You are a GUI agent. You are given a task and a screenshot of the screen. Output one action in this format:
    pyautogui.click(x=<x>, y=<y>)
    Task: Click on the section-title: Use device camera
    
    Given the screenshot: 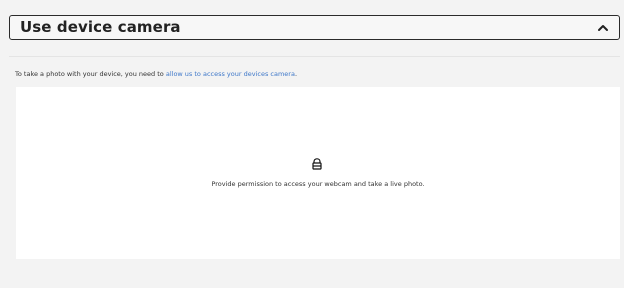 What is the action you would take?
    pyautogui.click(x=100, y=27)
    